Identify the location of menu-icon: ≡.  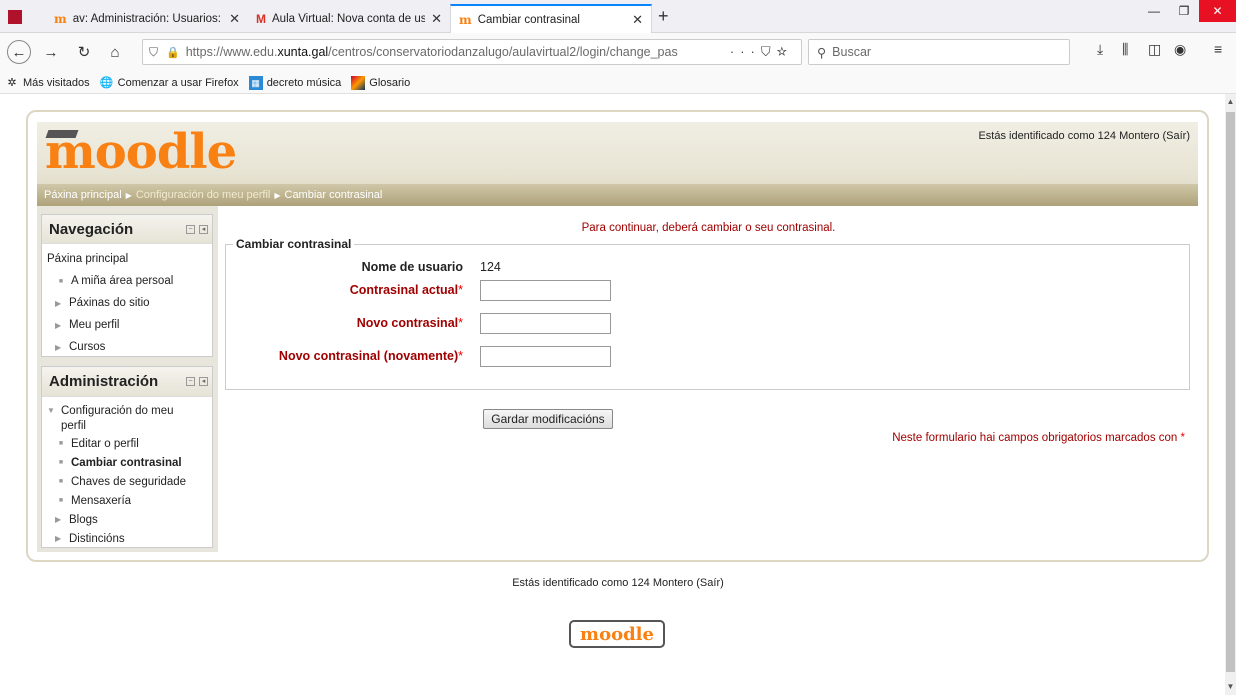
(1218, 49).